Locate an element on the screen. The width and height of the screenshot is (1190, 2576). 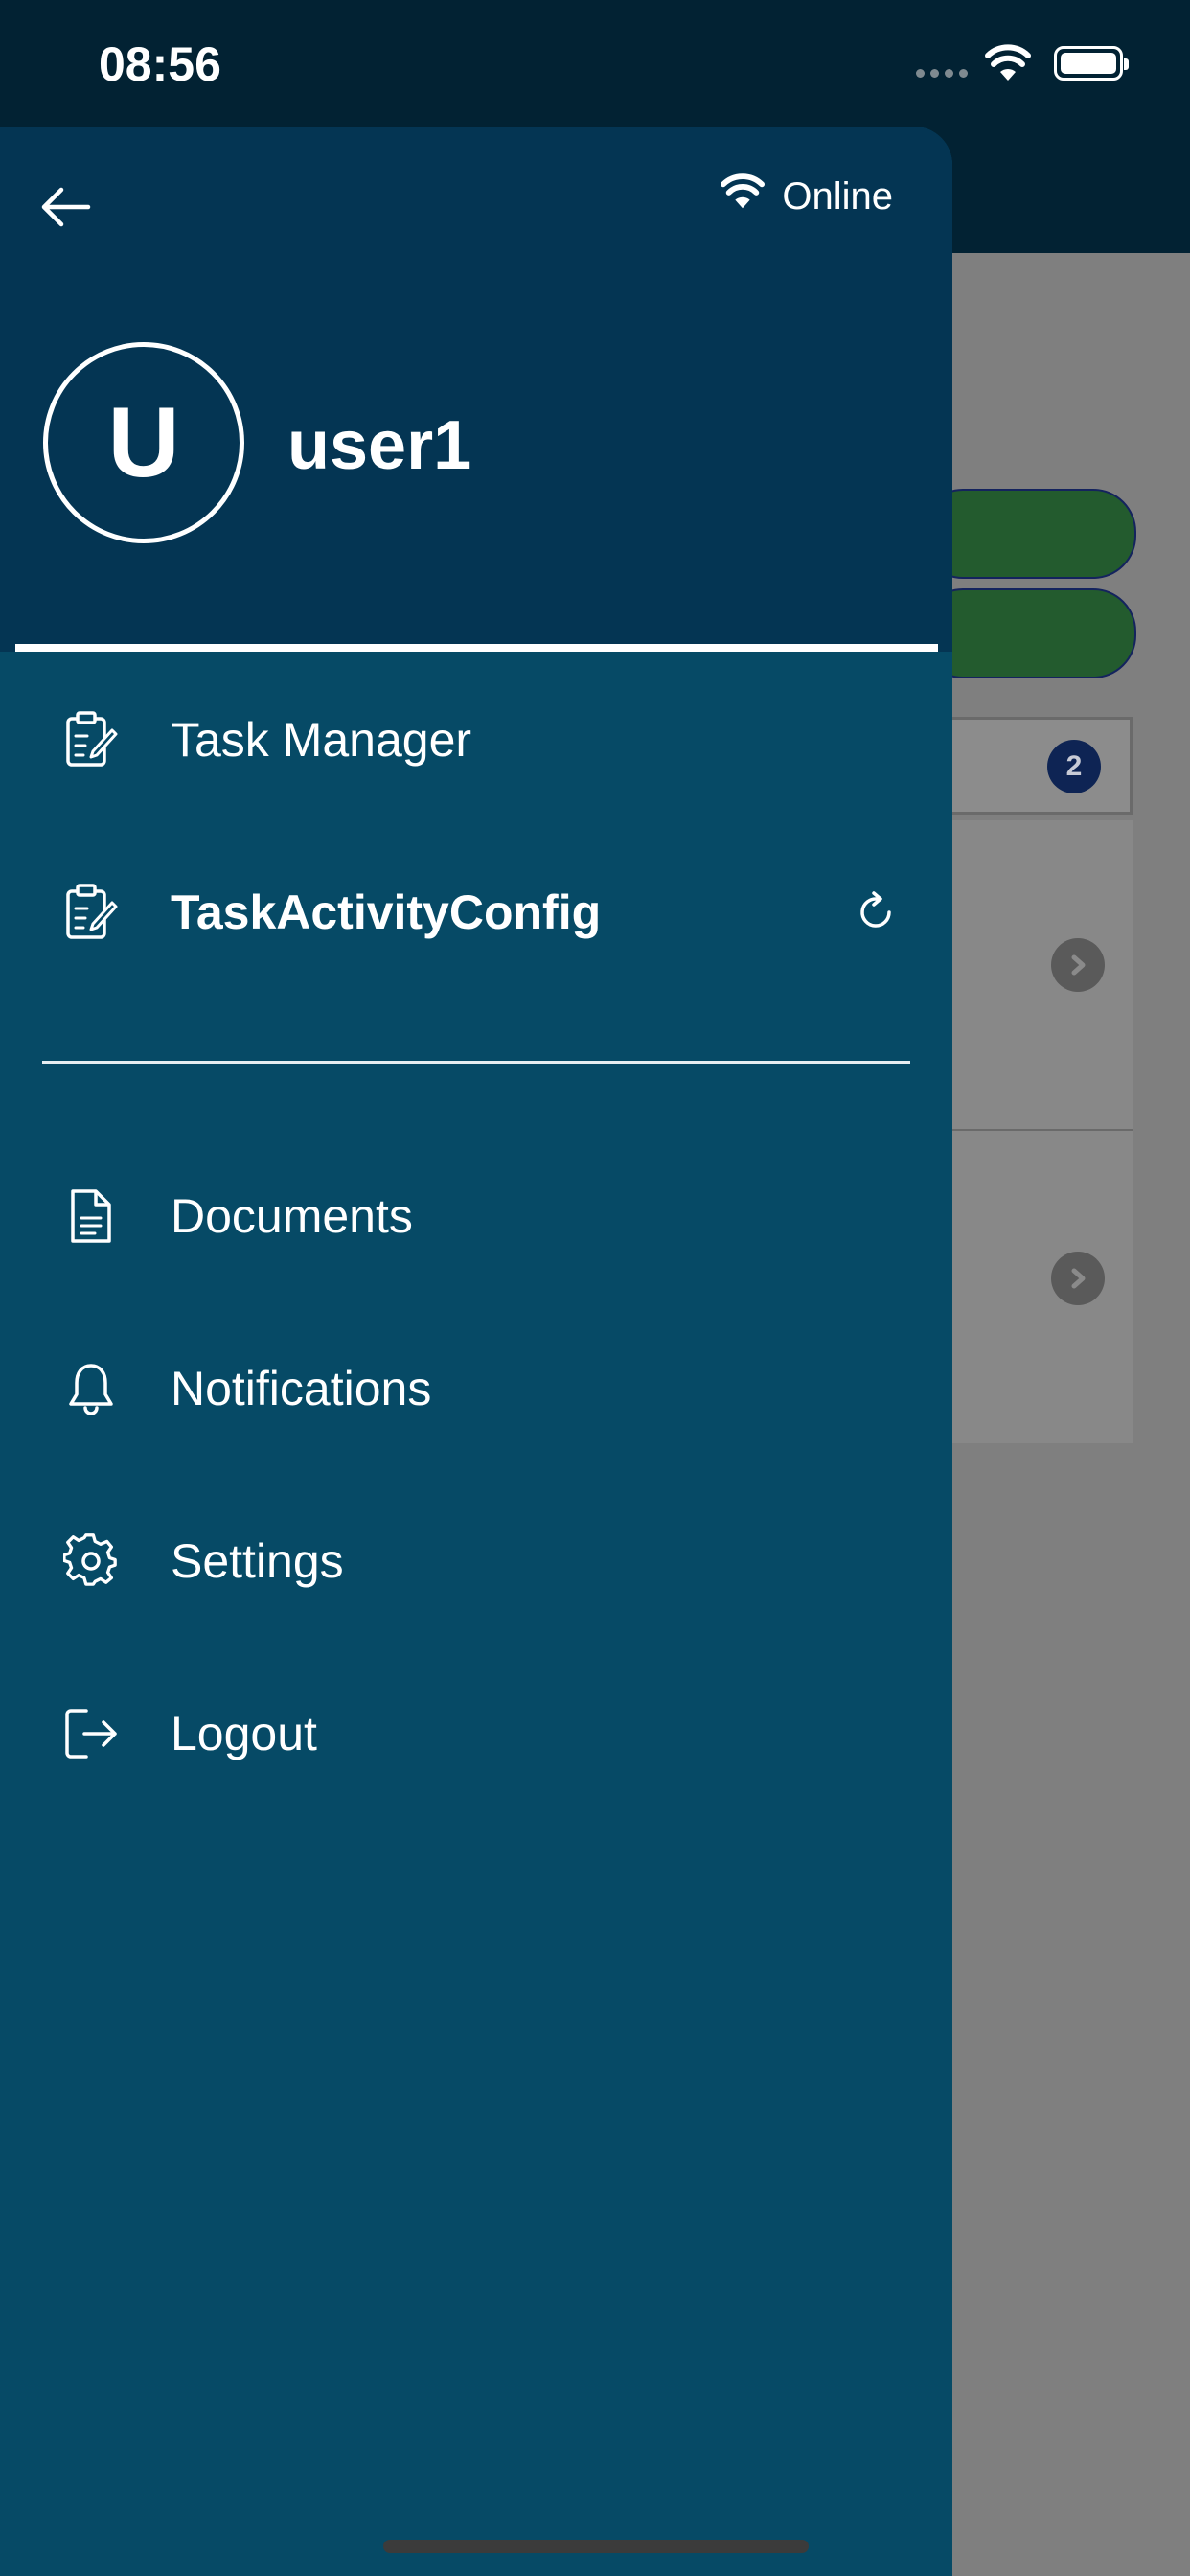
menu-item-label: Task Manager is located at coordinates (321, 740).